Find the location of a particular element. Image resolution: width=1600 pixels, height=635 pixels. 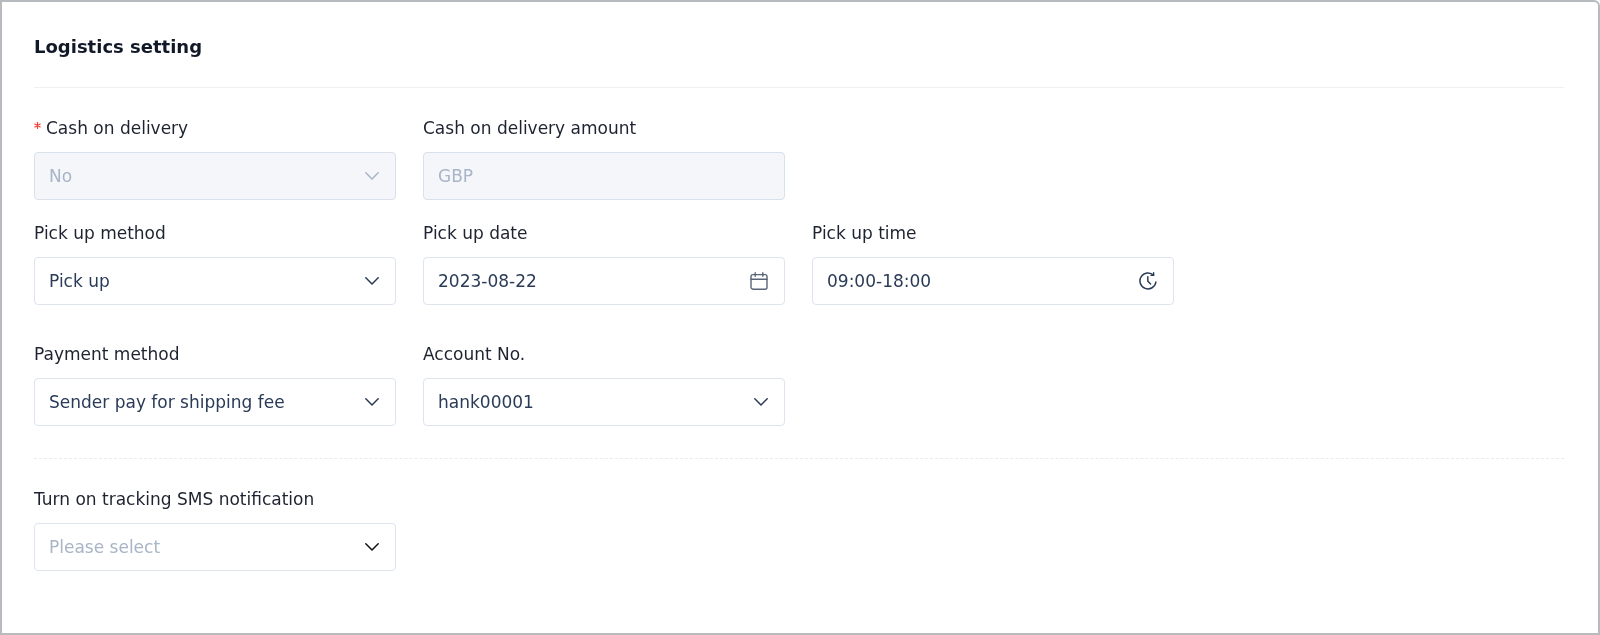

field-label: Pick up time is located at coordinates (864, 233).